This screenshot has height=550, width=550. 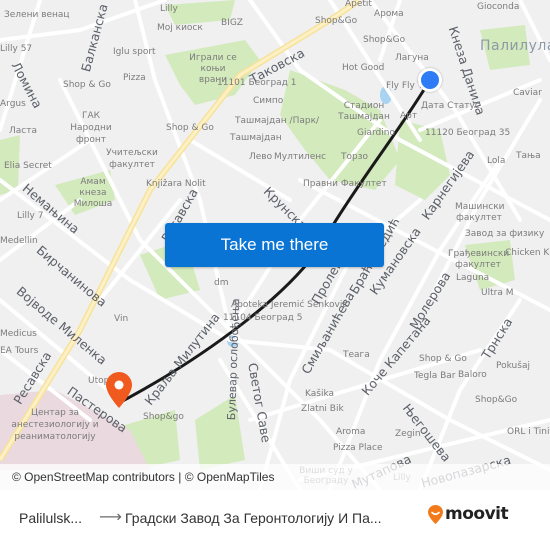 I want to click on poi-label: Арт, so click(x=409, y=116).